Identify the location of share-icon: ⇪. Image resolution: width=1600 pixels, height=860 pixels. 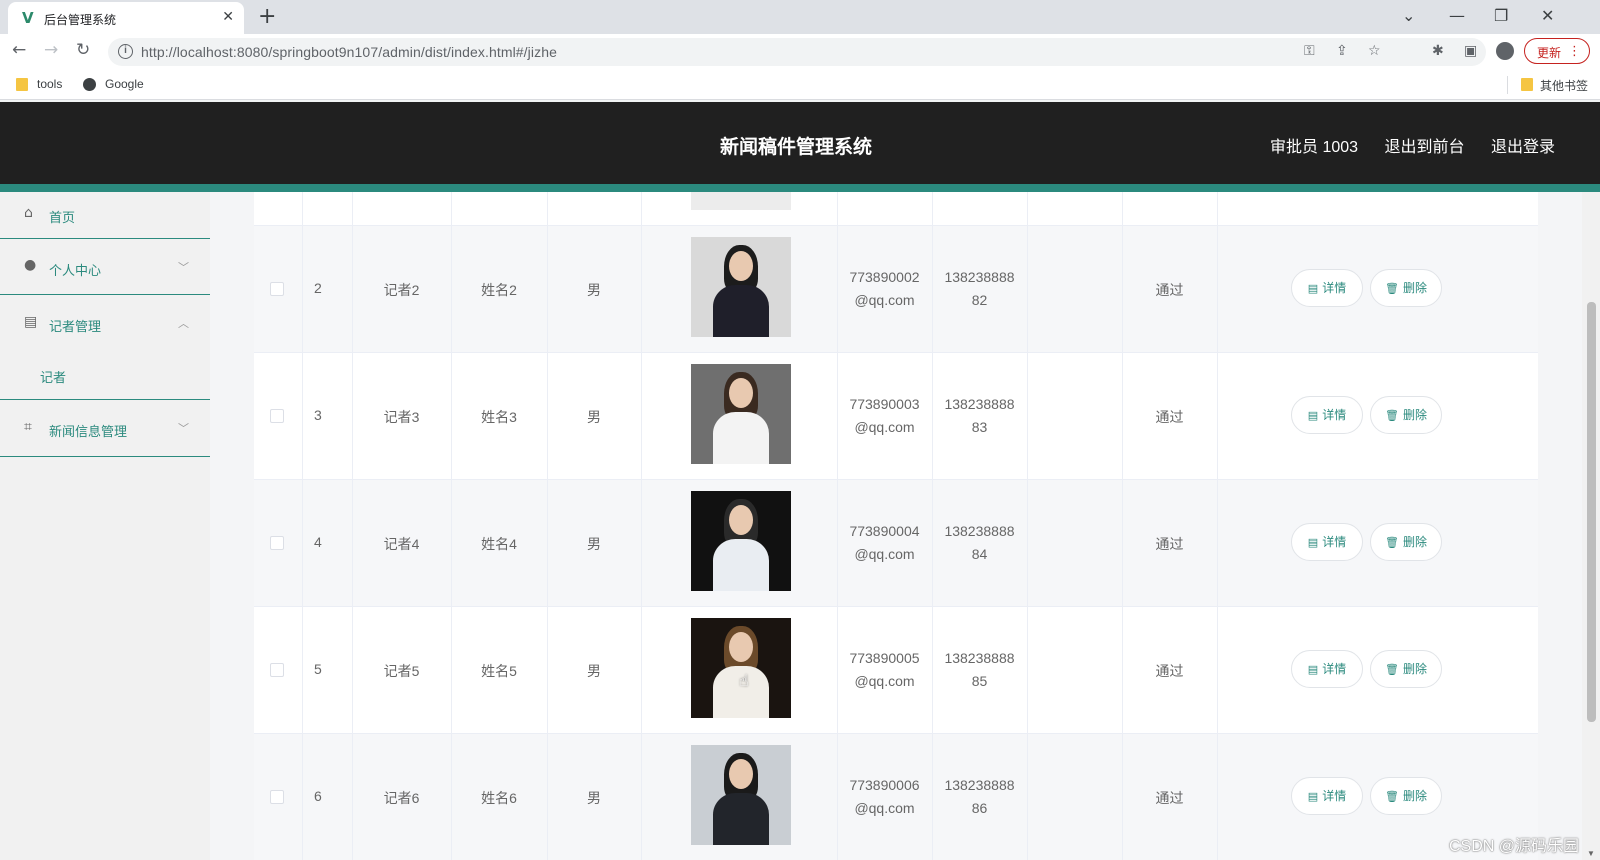
(1342, 51).